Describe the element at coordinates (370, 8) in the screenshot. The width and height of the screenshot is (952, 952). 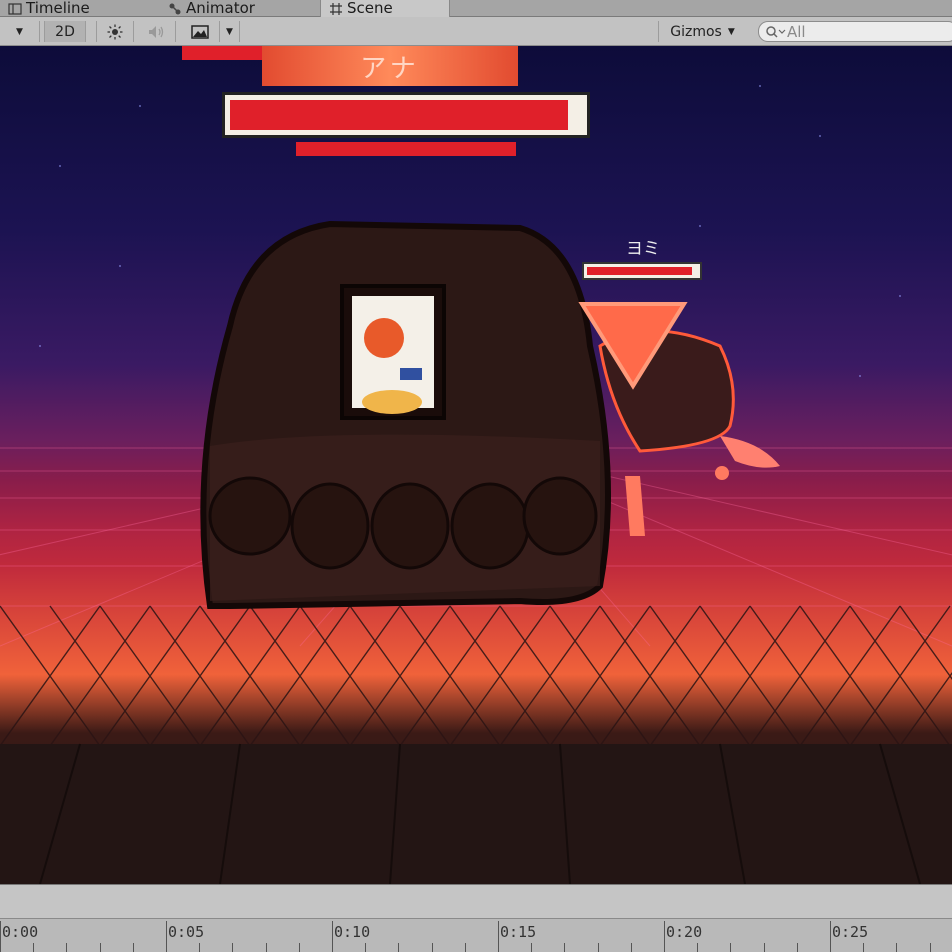
I see `tab-label: Scene` at that location.